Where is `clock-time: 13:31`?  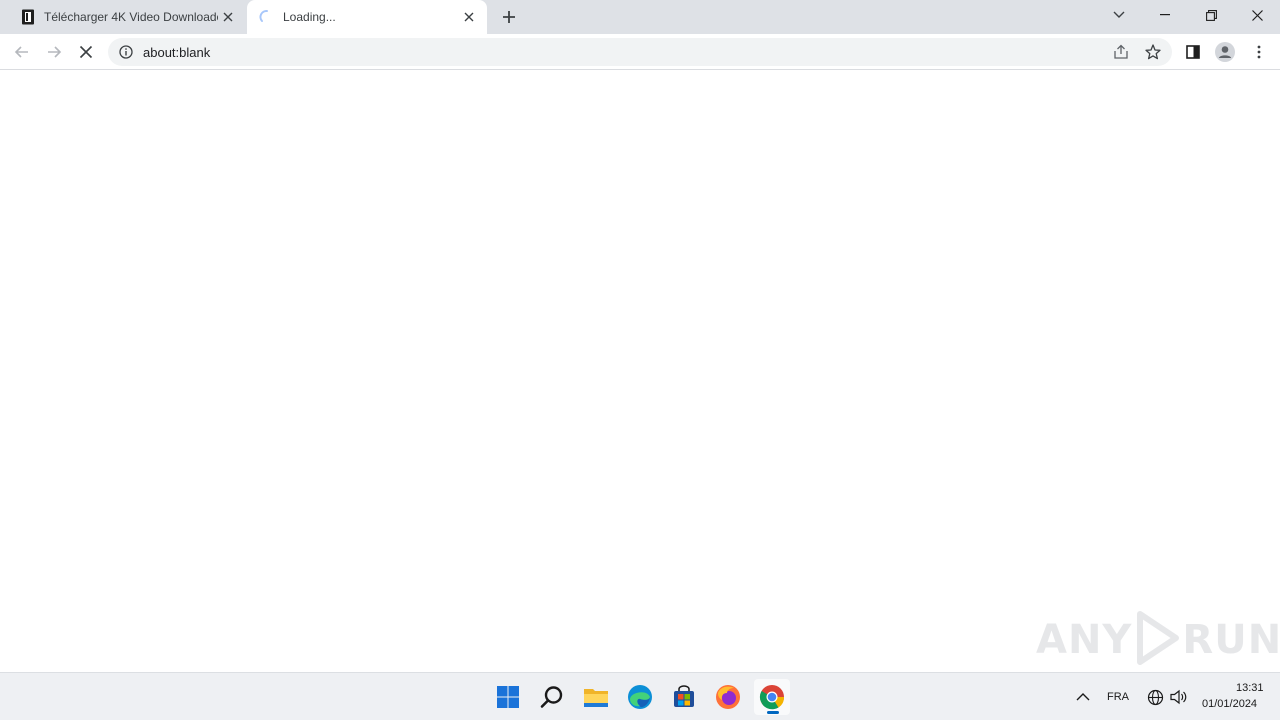
clock-time: 13:31 is located at coordinates (1250, 688).